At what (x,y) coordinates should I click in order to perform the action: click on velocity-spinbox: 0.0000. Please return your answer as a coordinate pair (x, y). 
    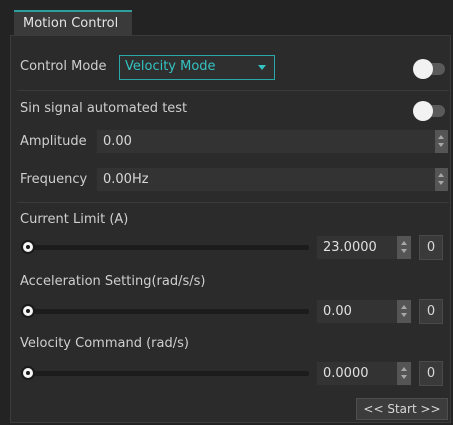
    Looking at the image, I should click on (364, 373).